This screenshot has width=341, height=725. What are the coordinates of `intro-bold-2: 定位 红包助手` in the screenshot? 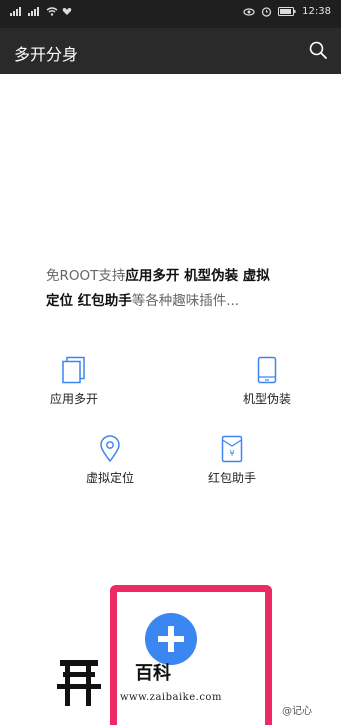 It's located at (89, 301).